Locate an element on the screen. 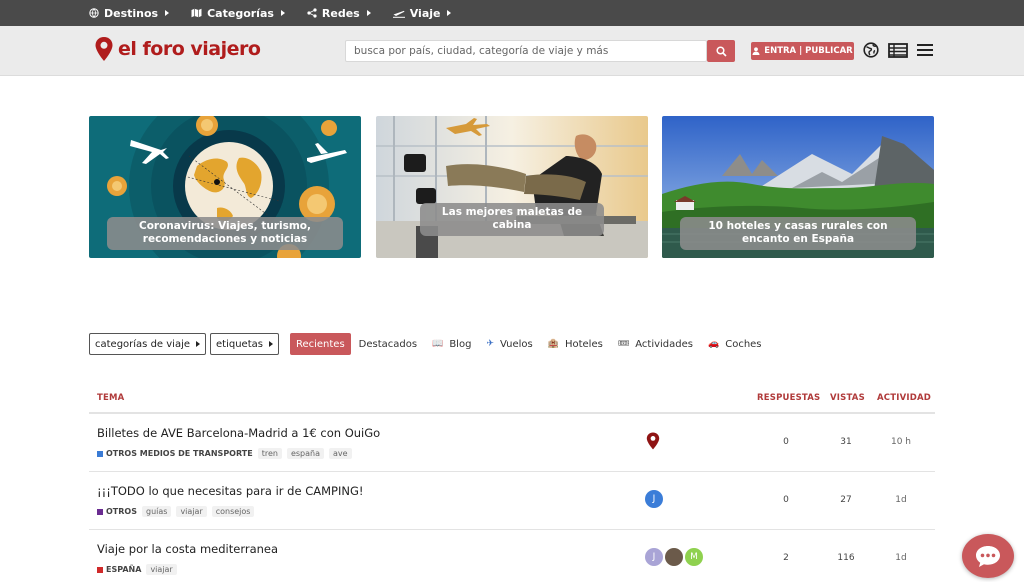 The height and width of the screenshot is (582, 1024). topnav-label: Viaje is located at coordinates (425, 13).